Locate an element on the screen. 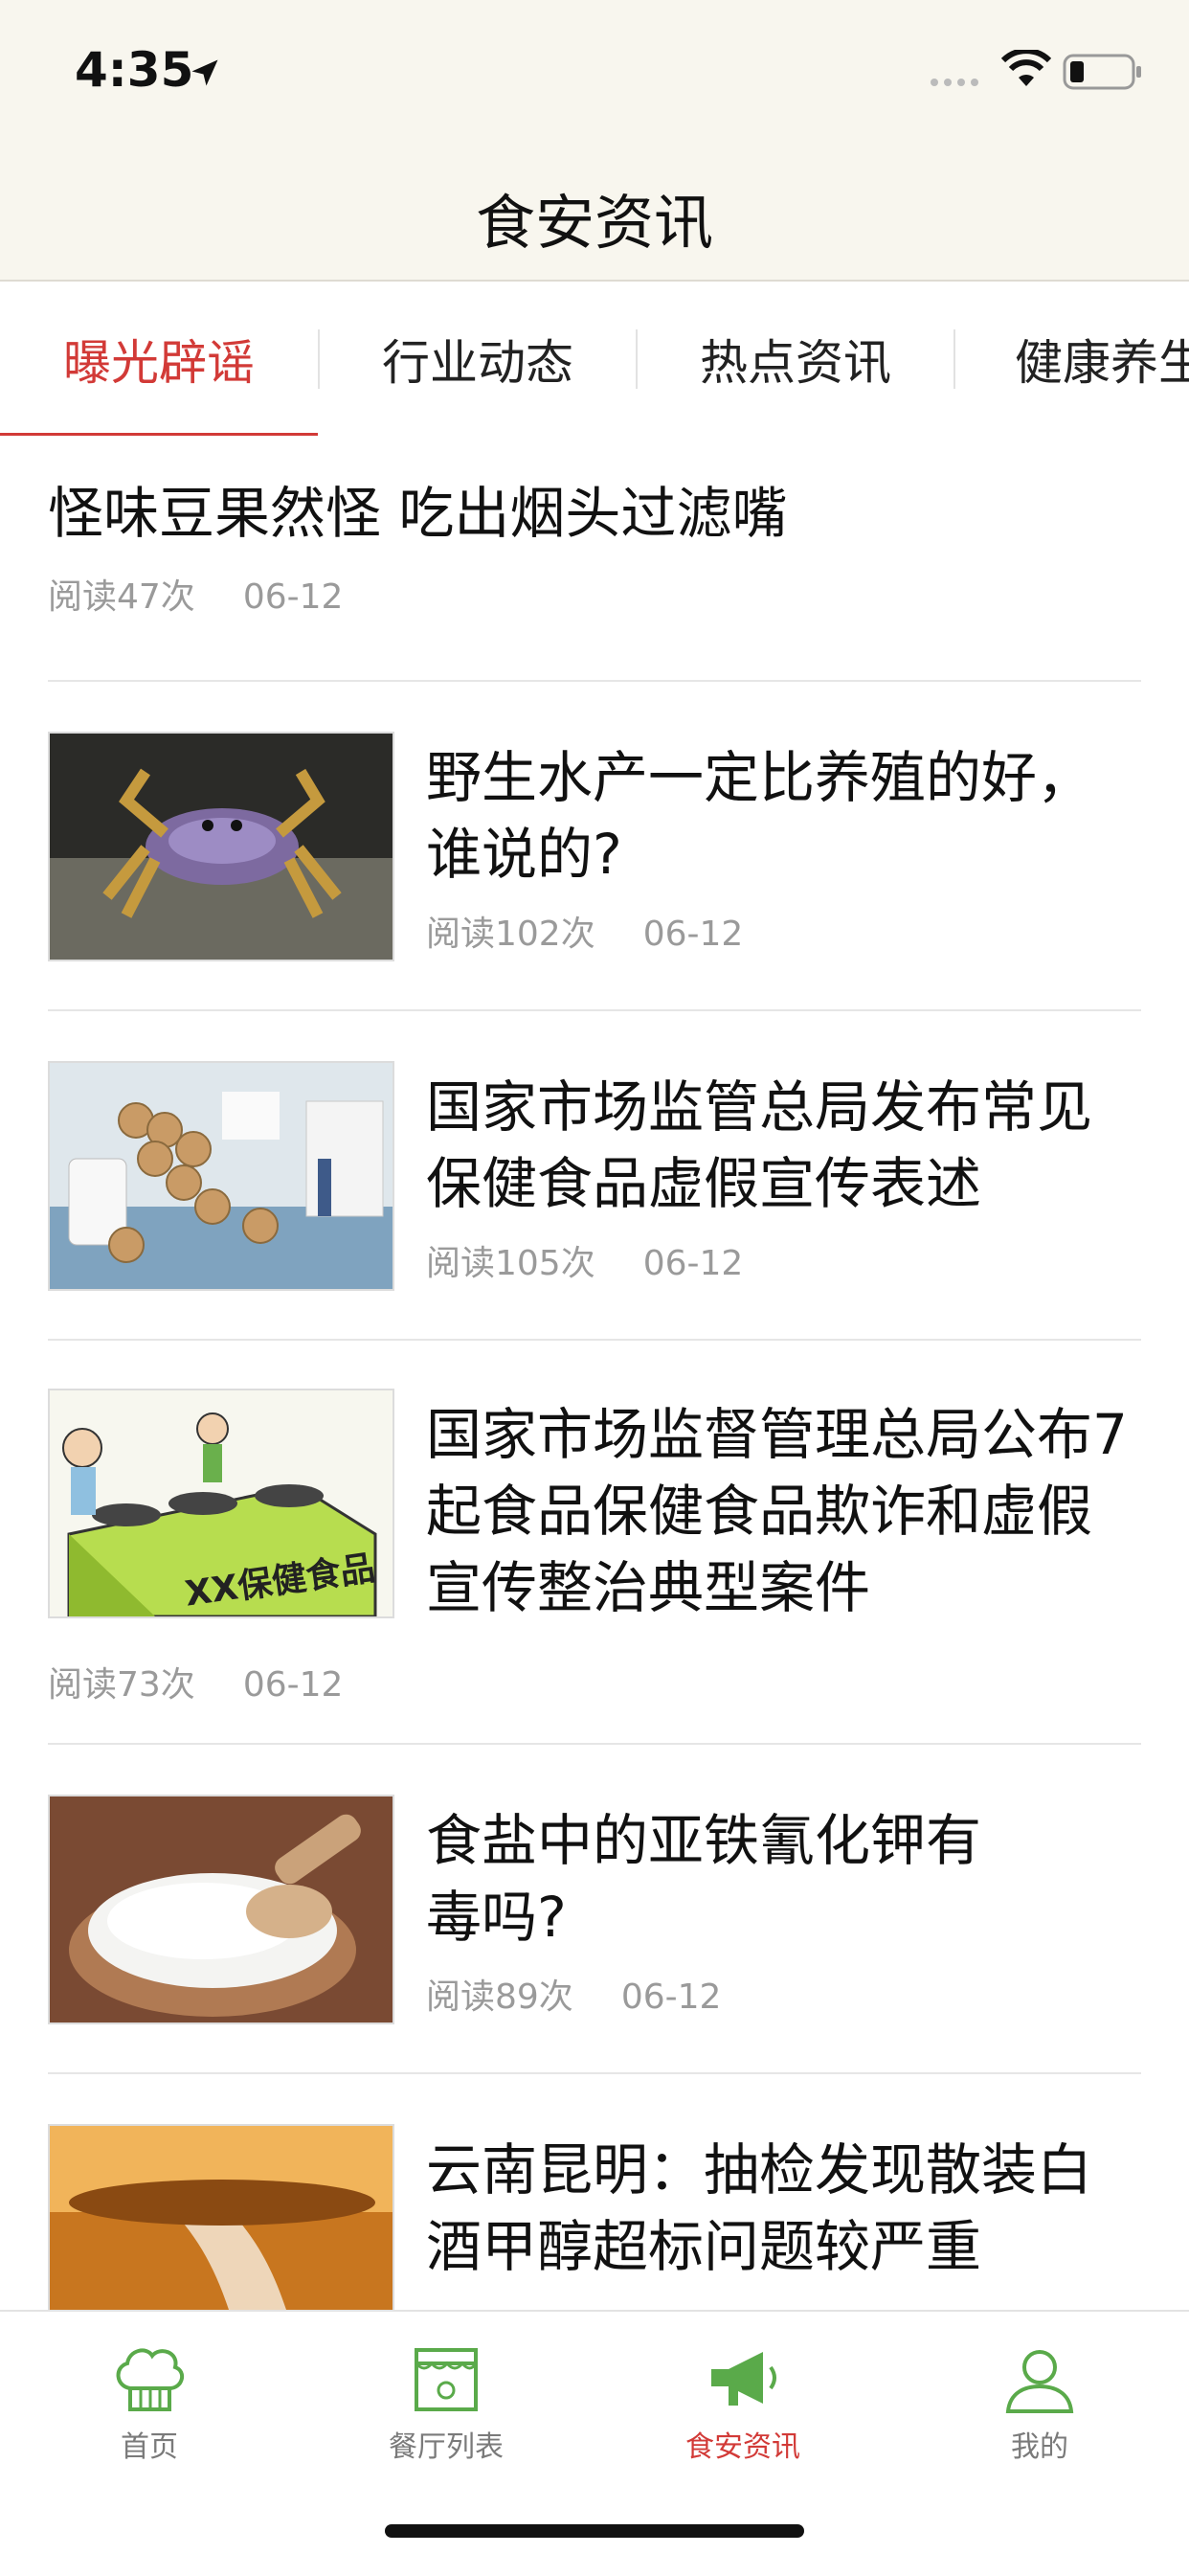  tabbar-profile: 我的 is located at coordinates (1039, 2399).